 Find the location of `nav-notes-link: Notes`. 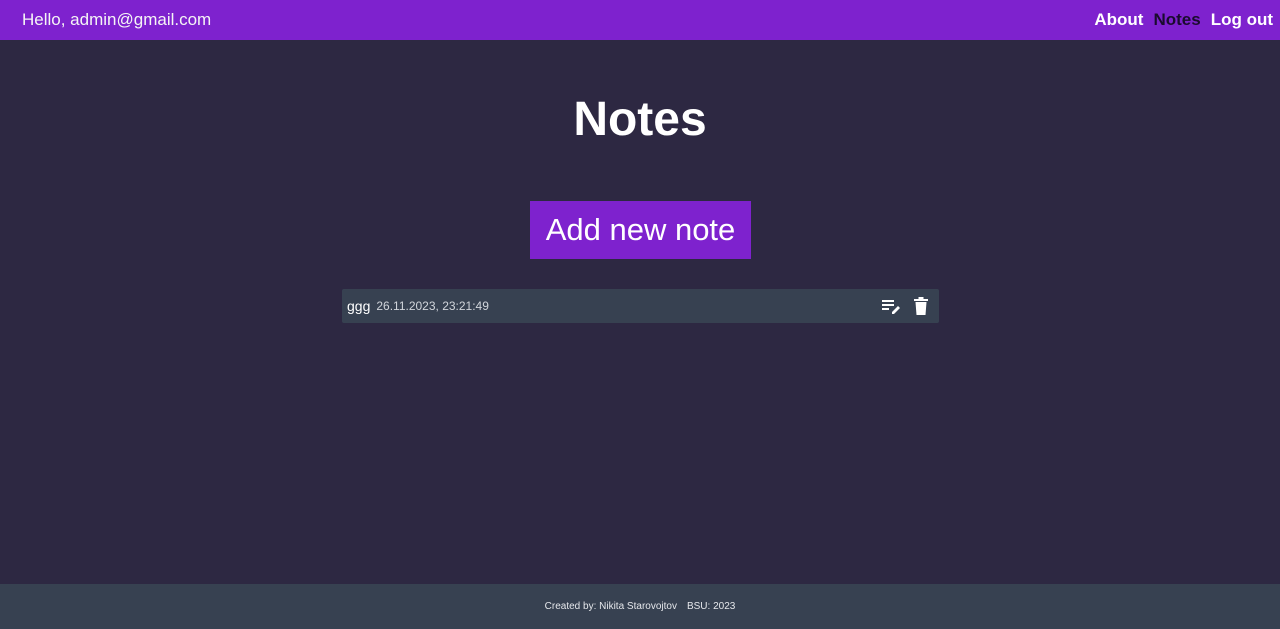

nav-notes-link: Notes is located at coordinates (1176, 20).